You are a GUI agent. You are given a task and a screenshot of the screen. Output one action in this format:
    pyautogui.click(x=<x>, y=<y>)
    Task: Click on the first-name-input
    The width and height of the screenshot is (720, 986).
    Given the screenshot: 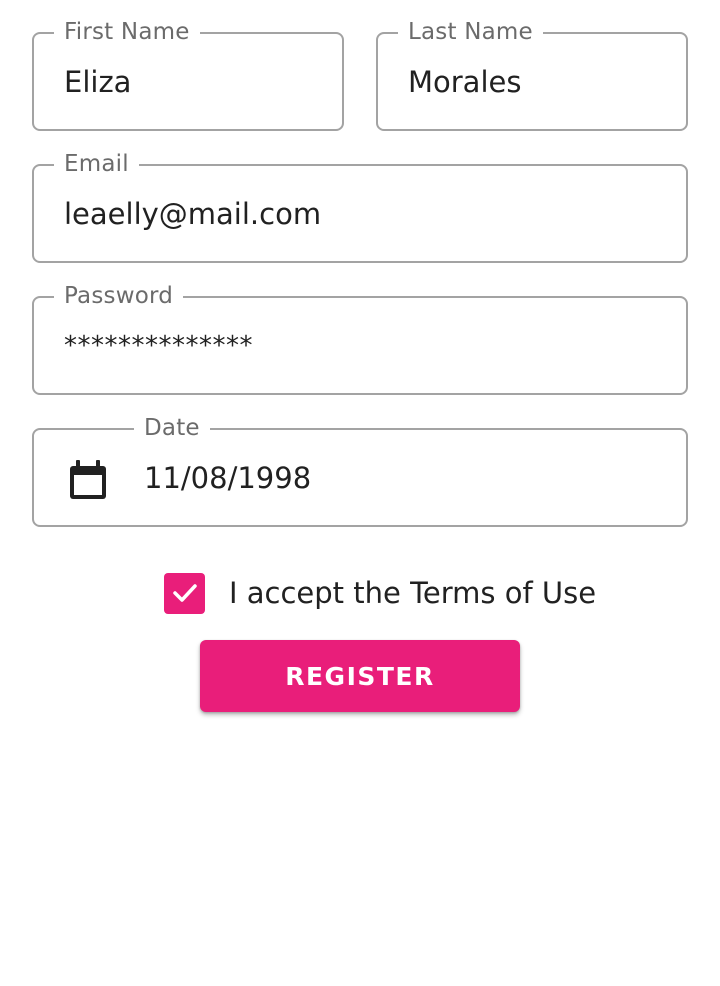 What is the action you would take?
    pyautogui.click(x=193, y=81)
    